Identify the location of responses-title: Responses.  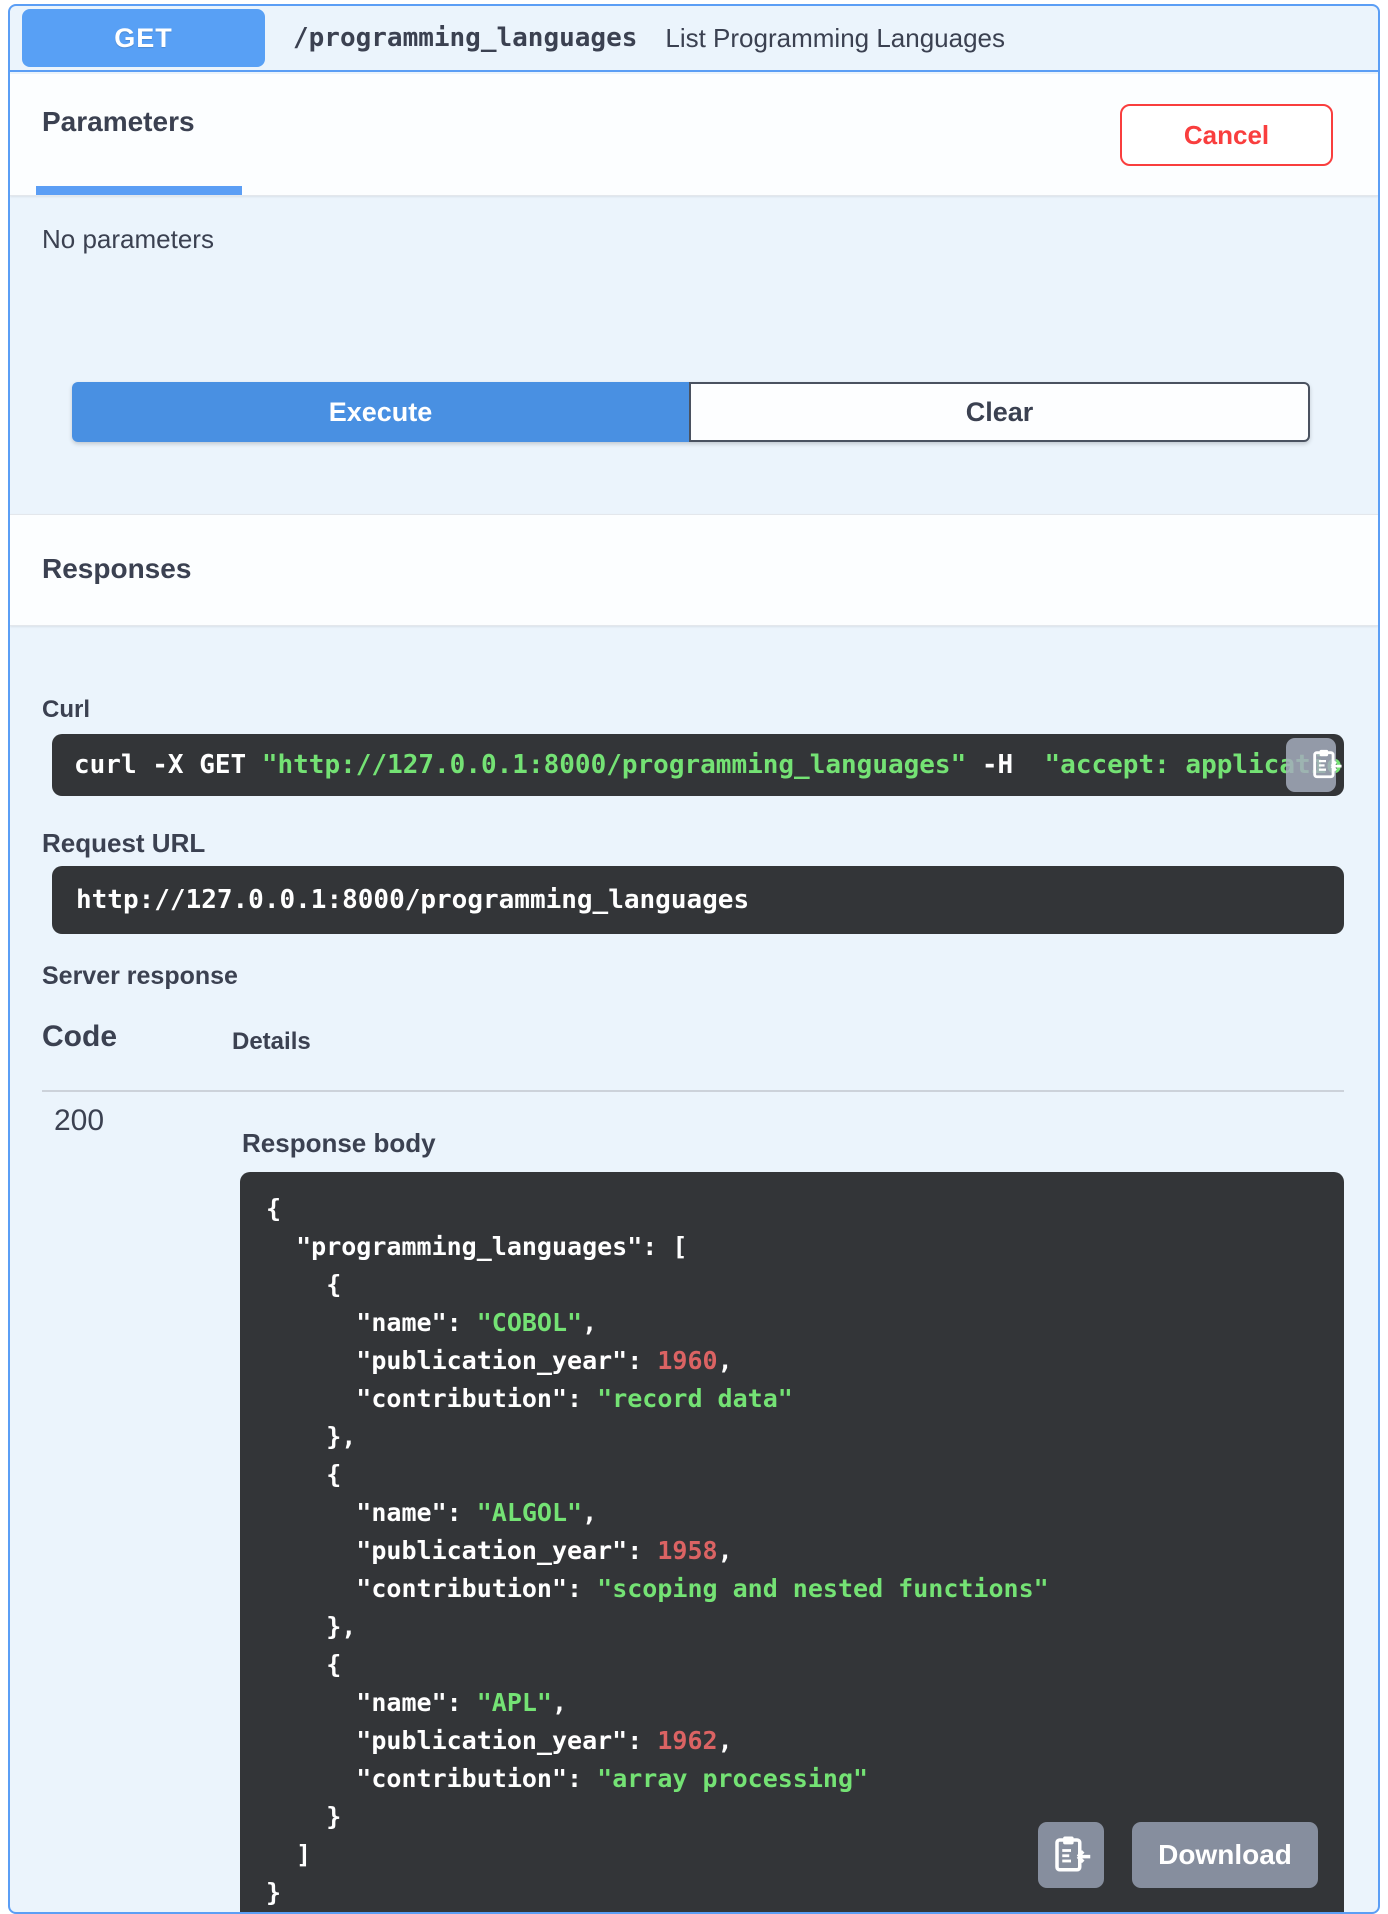
(117, 568).